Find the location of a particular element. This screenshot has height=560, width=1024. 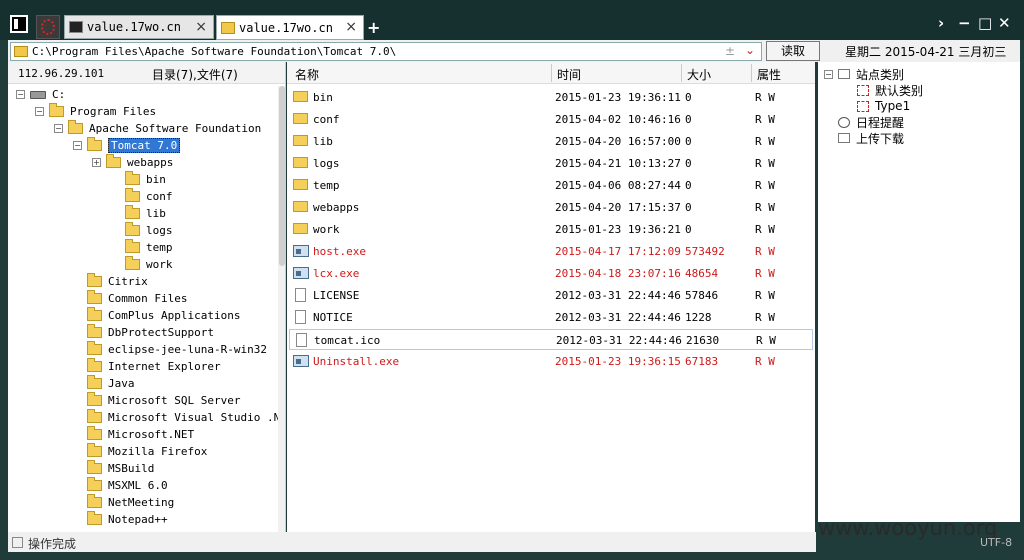

chevron-down-icon: ⌄ is located at coordinates (750, 50).